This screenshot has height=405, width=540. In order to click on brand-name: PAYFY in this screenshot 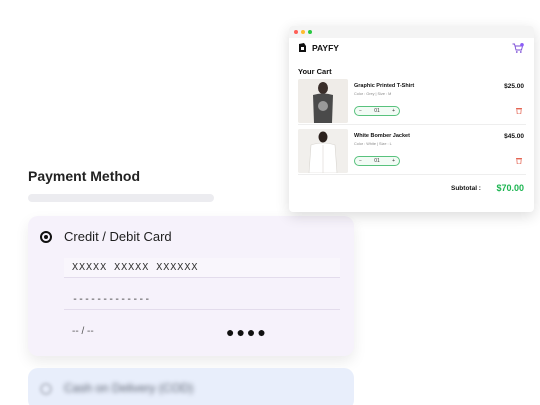, I will do `click(325, 48)`.